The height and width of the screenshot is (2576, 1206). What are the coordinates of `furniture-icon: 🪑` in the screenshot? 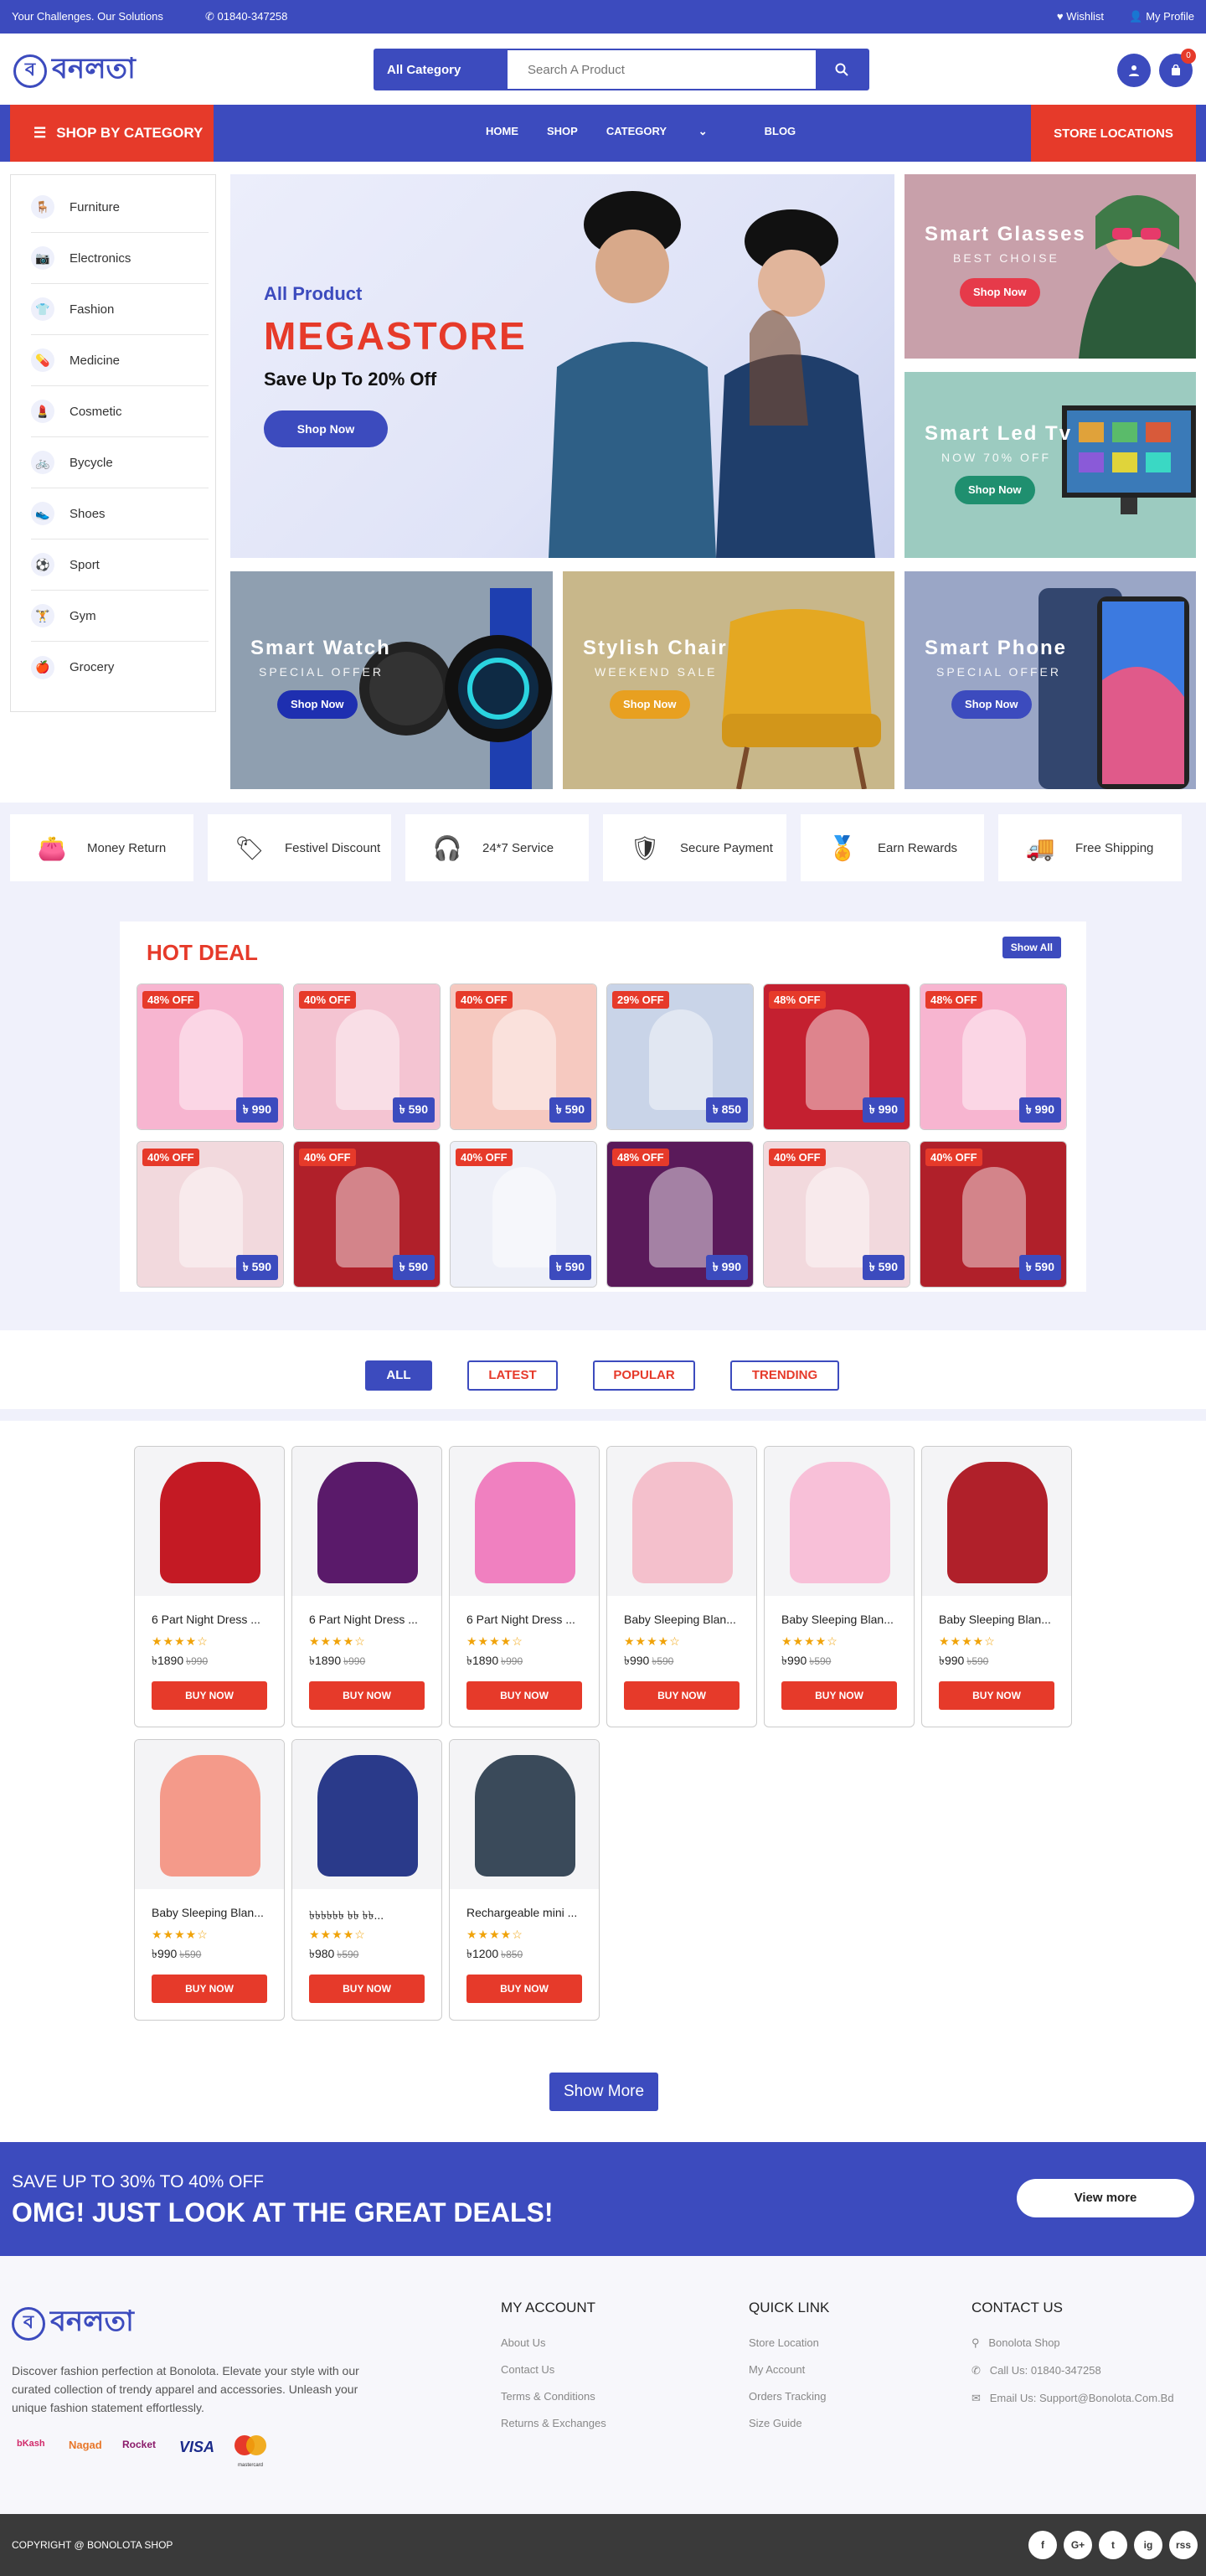 It's located at (42, 207).